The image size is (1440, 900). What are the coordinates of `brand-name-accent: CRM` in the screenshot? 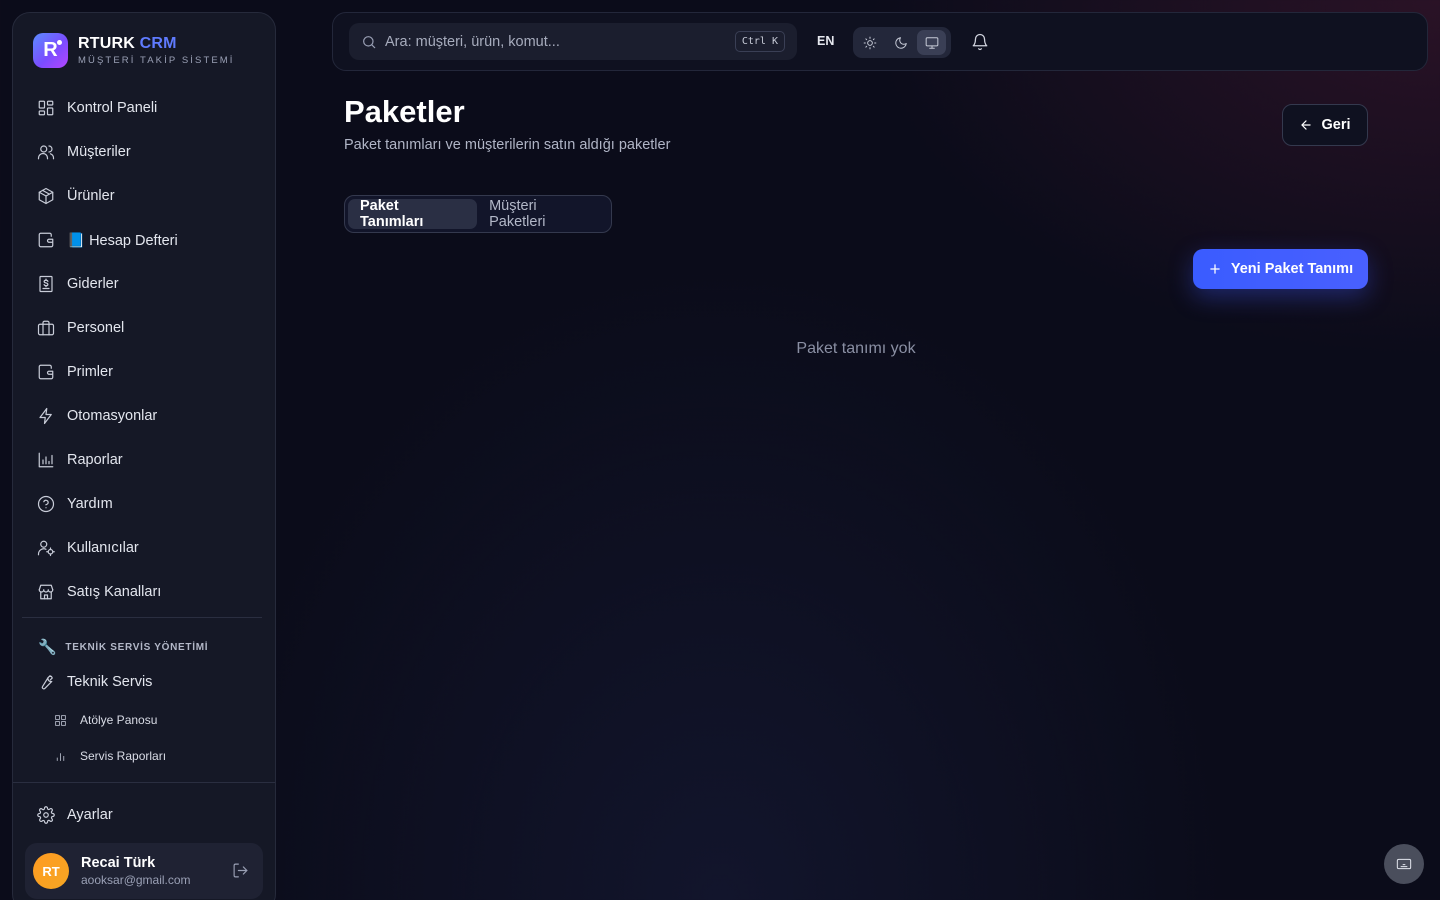 It's located at (158, 43).